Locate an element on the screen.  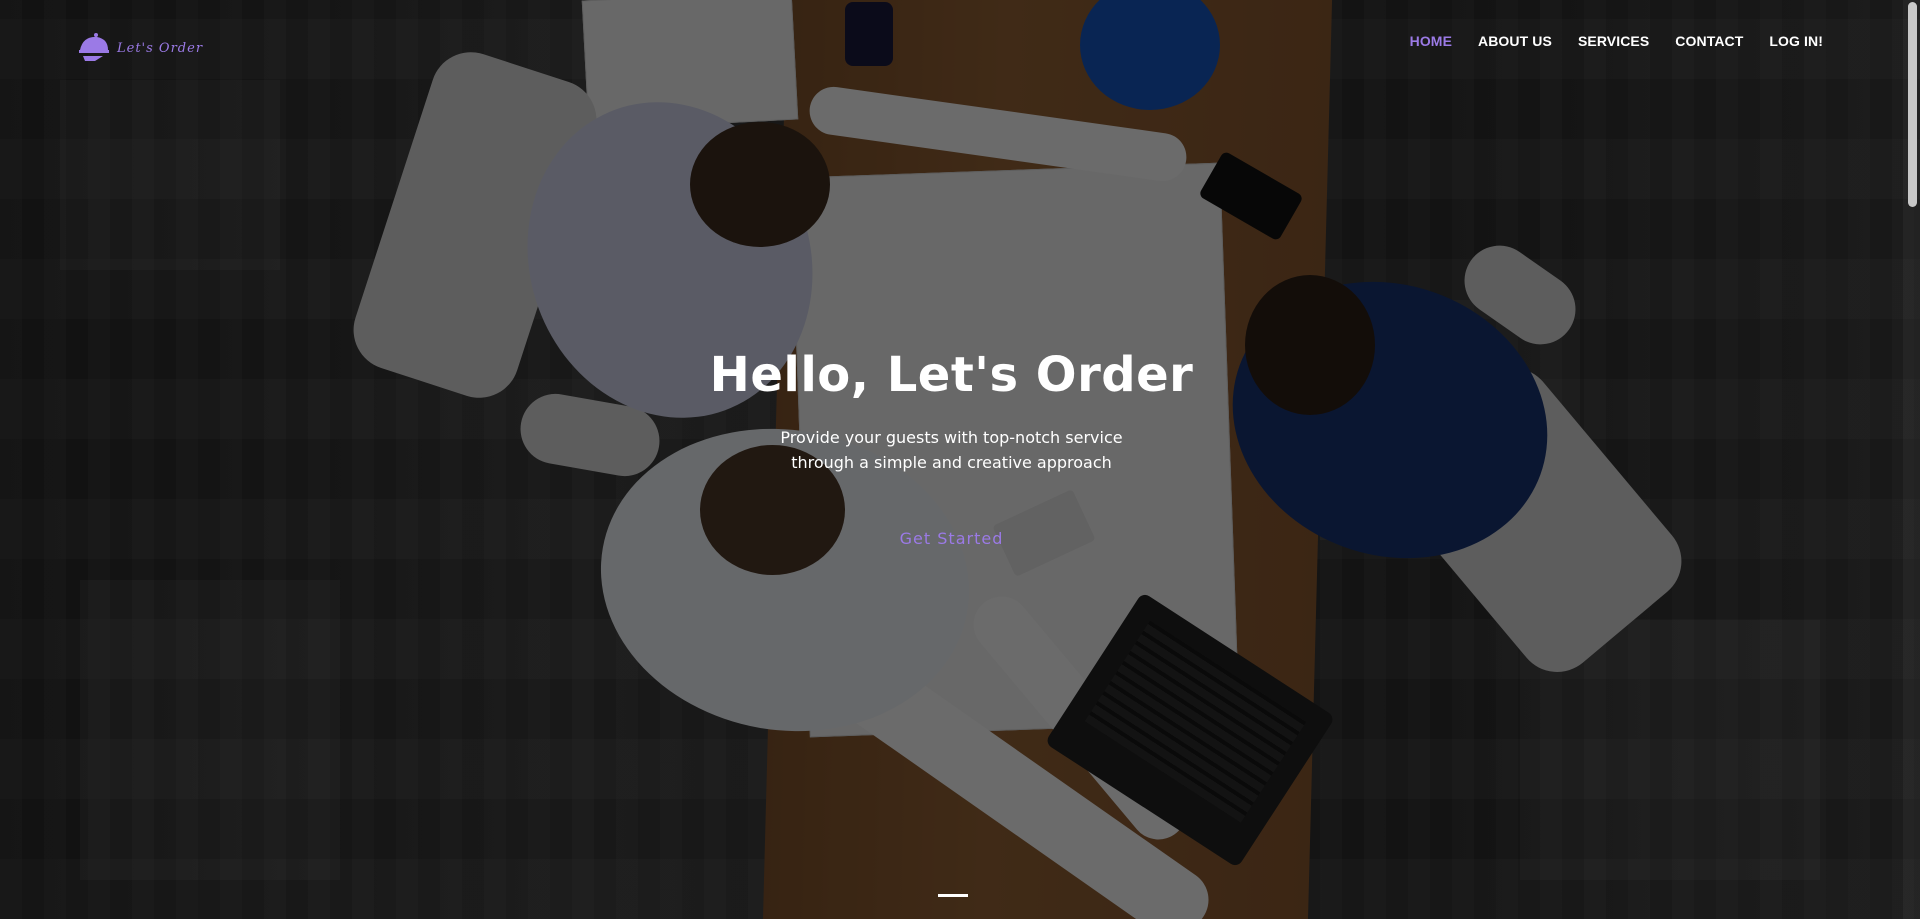
brand-name: Let's Order is located at coordinates (160, 48).